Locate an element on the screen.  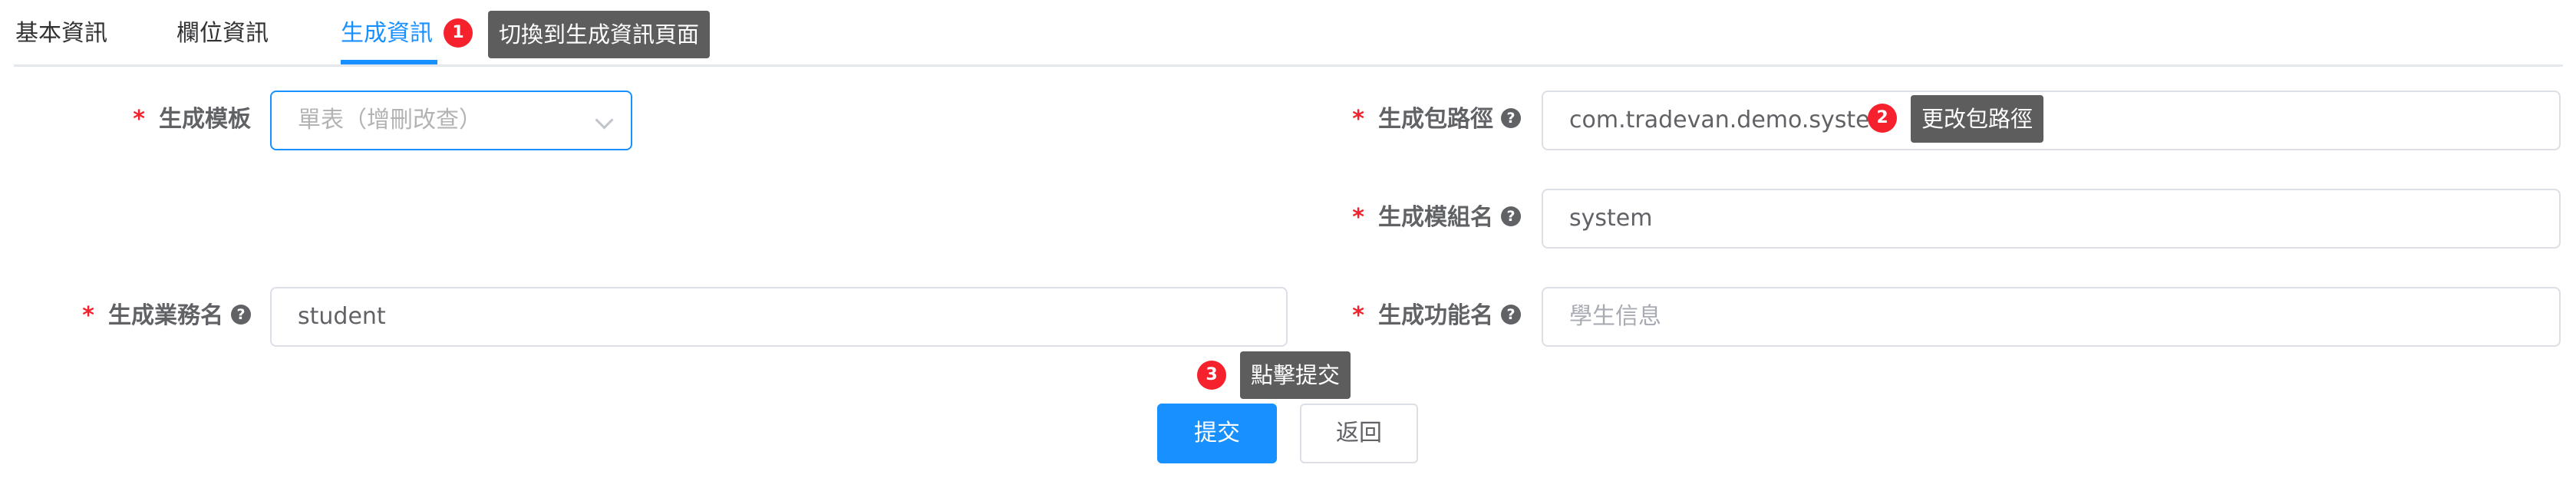
step-2-marker: 2 is located at coordinates (1882, 118).